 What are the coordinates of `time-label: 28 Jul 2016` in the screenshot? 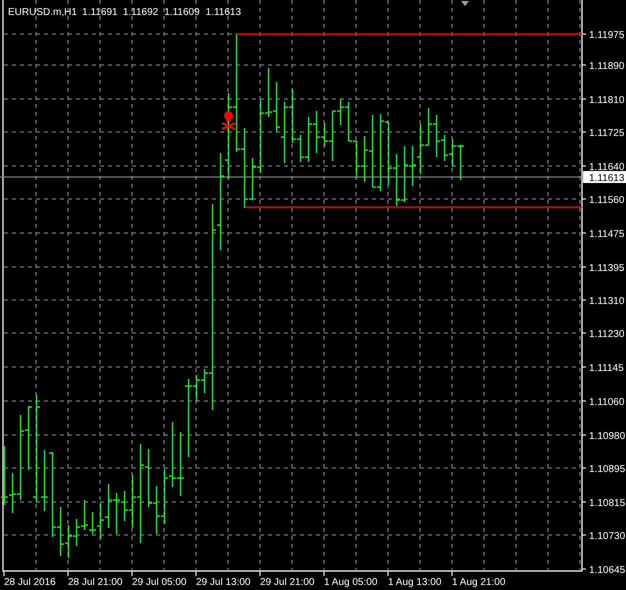 It's located at (30, 582).